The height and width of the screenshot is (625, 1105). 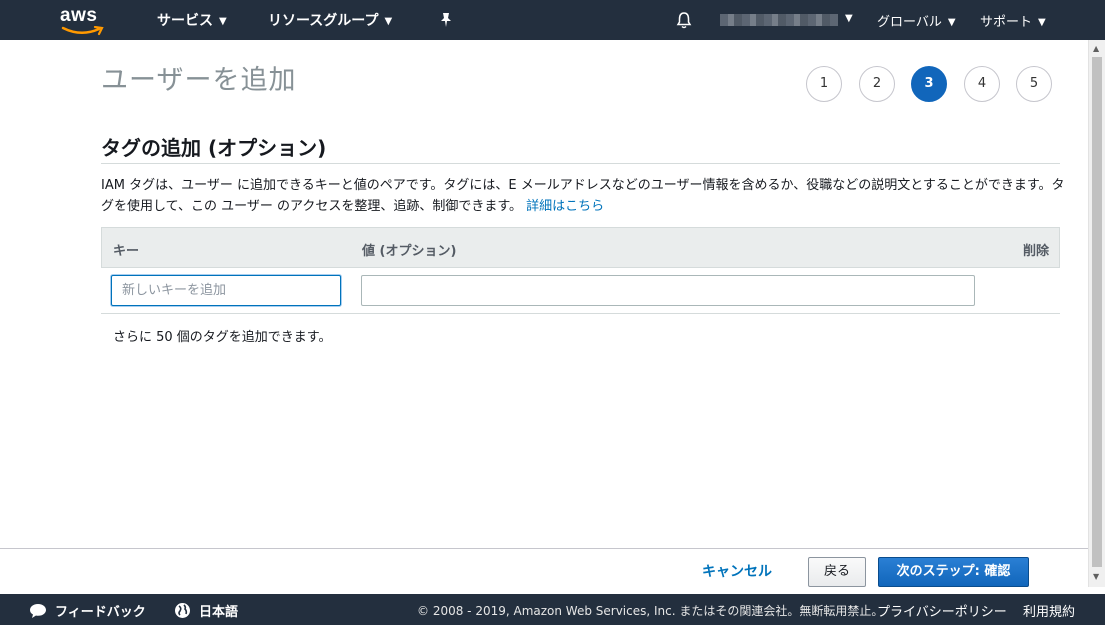 I want to click on page-title: ユーザーを追加, so click(x=199, y=80).